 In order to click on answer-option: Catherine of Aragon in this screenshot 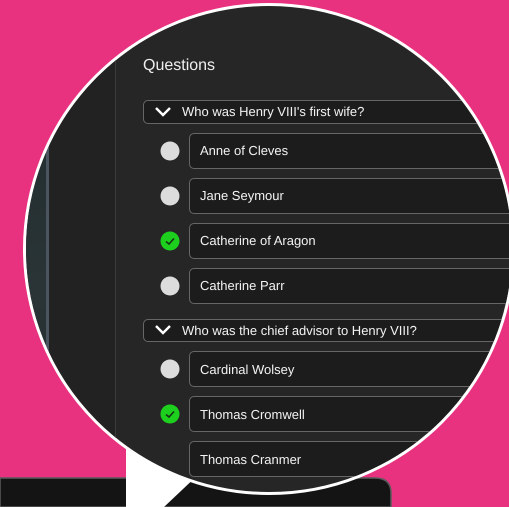, I will do `click(349, 240)`.